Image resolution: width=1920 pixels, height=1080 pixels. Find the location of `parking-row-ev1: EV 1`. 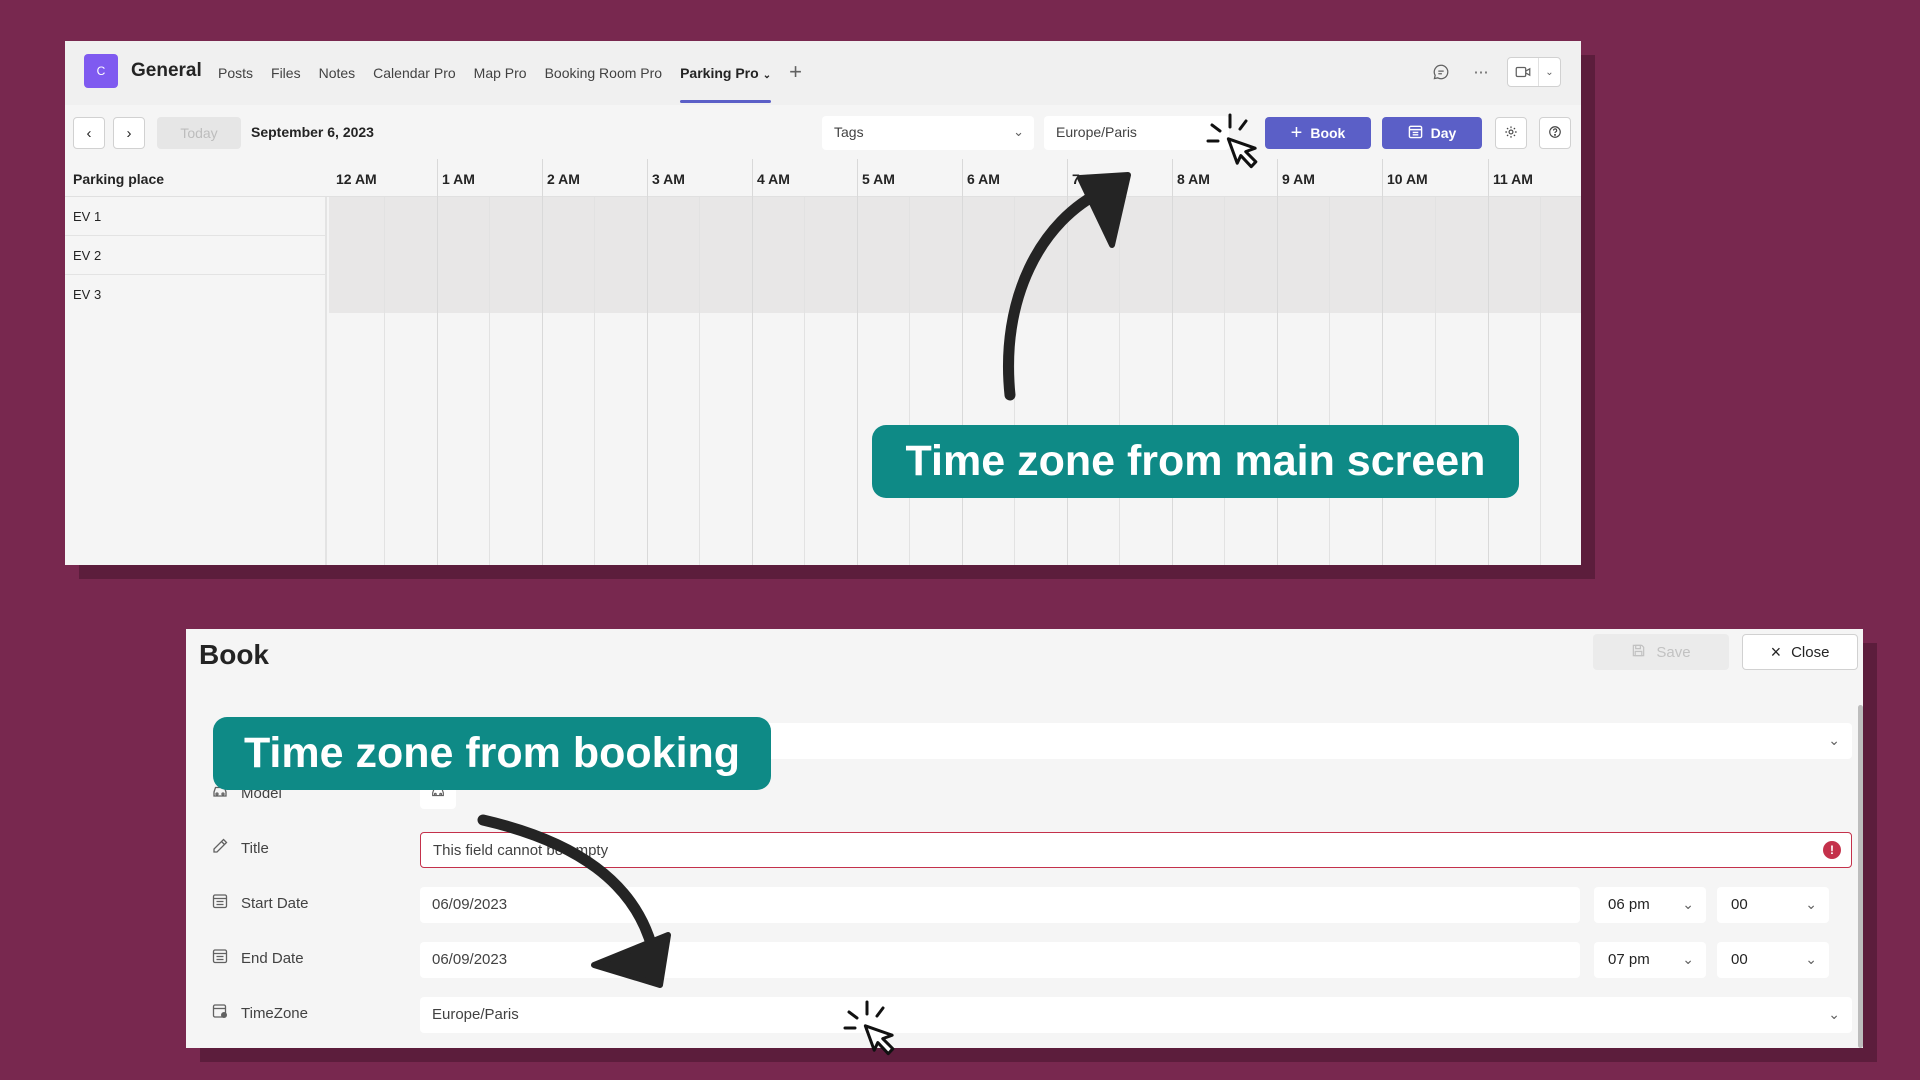

parking-row-ev1: EV 1 is located at coordinates (87, 216).